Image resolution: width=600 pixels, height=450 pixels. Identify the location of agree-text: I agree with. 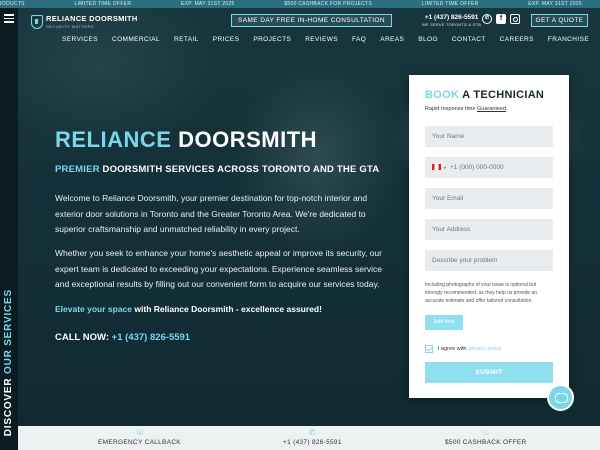
(452, 349).